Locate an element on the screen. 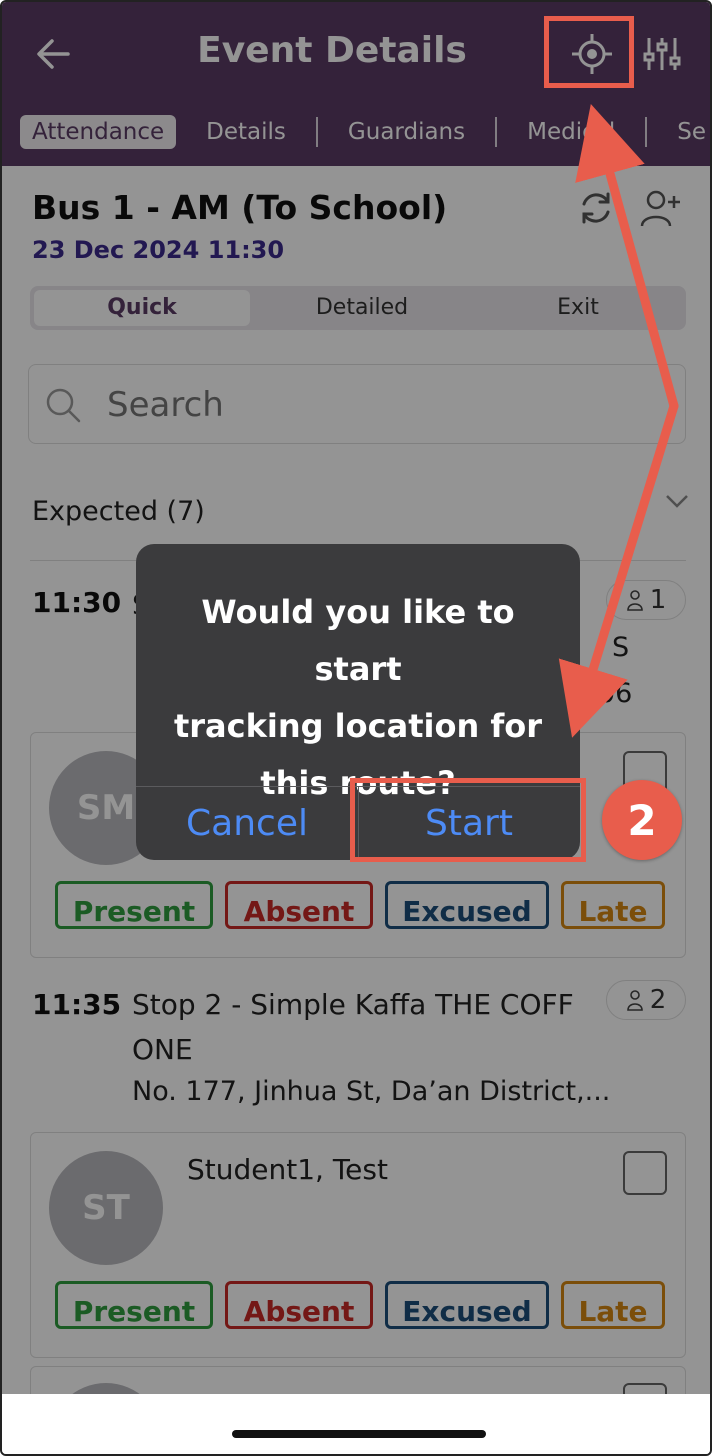 This screenshot has width=712, height=1456. start-button-highlight is located at coordinates (468, 820).